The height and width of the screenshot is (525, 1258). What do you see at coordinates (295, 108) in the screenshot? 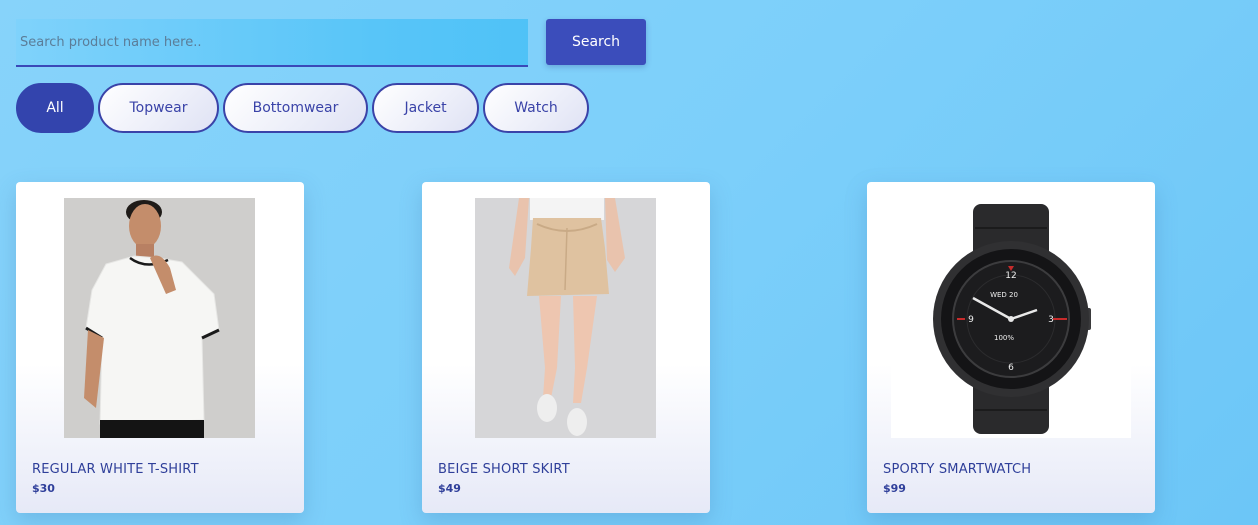
I see `filter-bottomwear: Bottomwear` at bounding box center [295, 108].